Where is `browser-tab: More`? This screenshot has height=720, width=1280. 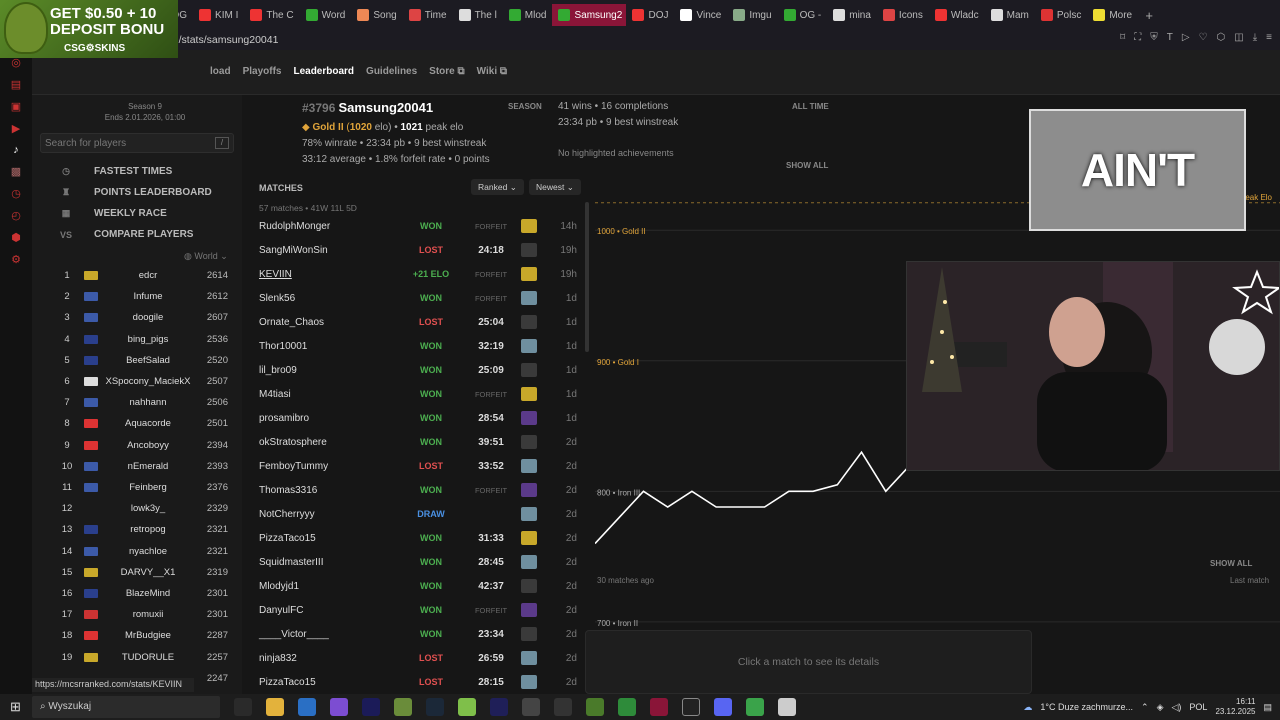
browser-tab: More is located at coordinates (1112, 15).